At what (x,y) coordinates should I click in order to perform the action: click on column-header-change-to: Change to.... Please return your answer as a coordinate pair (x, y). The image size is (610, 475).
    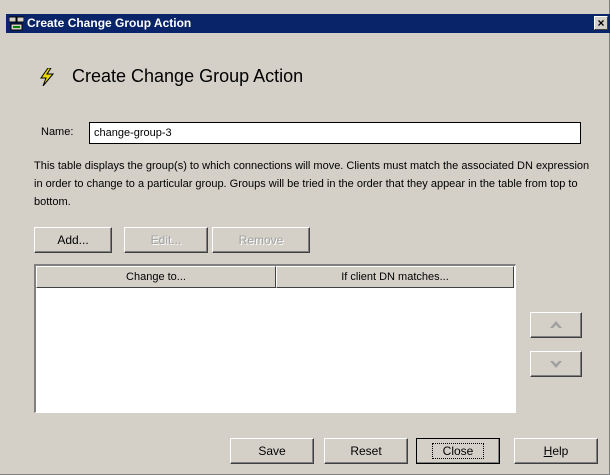
    Looking at the image, I should click on (156, 277).